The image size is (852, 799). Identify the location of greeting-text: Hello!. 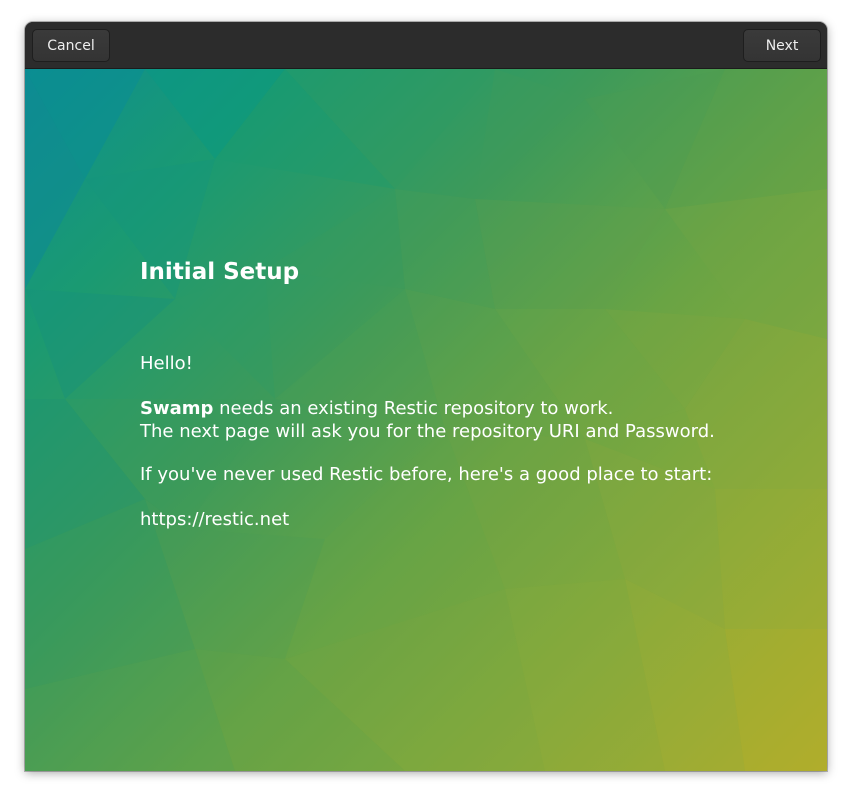
(166, 363).